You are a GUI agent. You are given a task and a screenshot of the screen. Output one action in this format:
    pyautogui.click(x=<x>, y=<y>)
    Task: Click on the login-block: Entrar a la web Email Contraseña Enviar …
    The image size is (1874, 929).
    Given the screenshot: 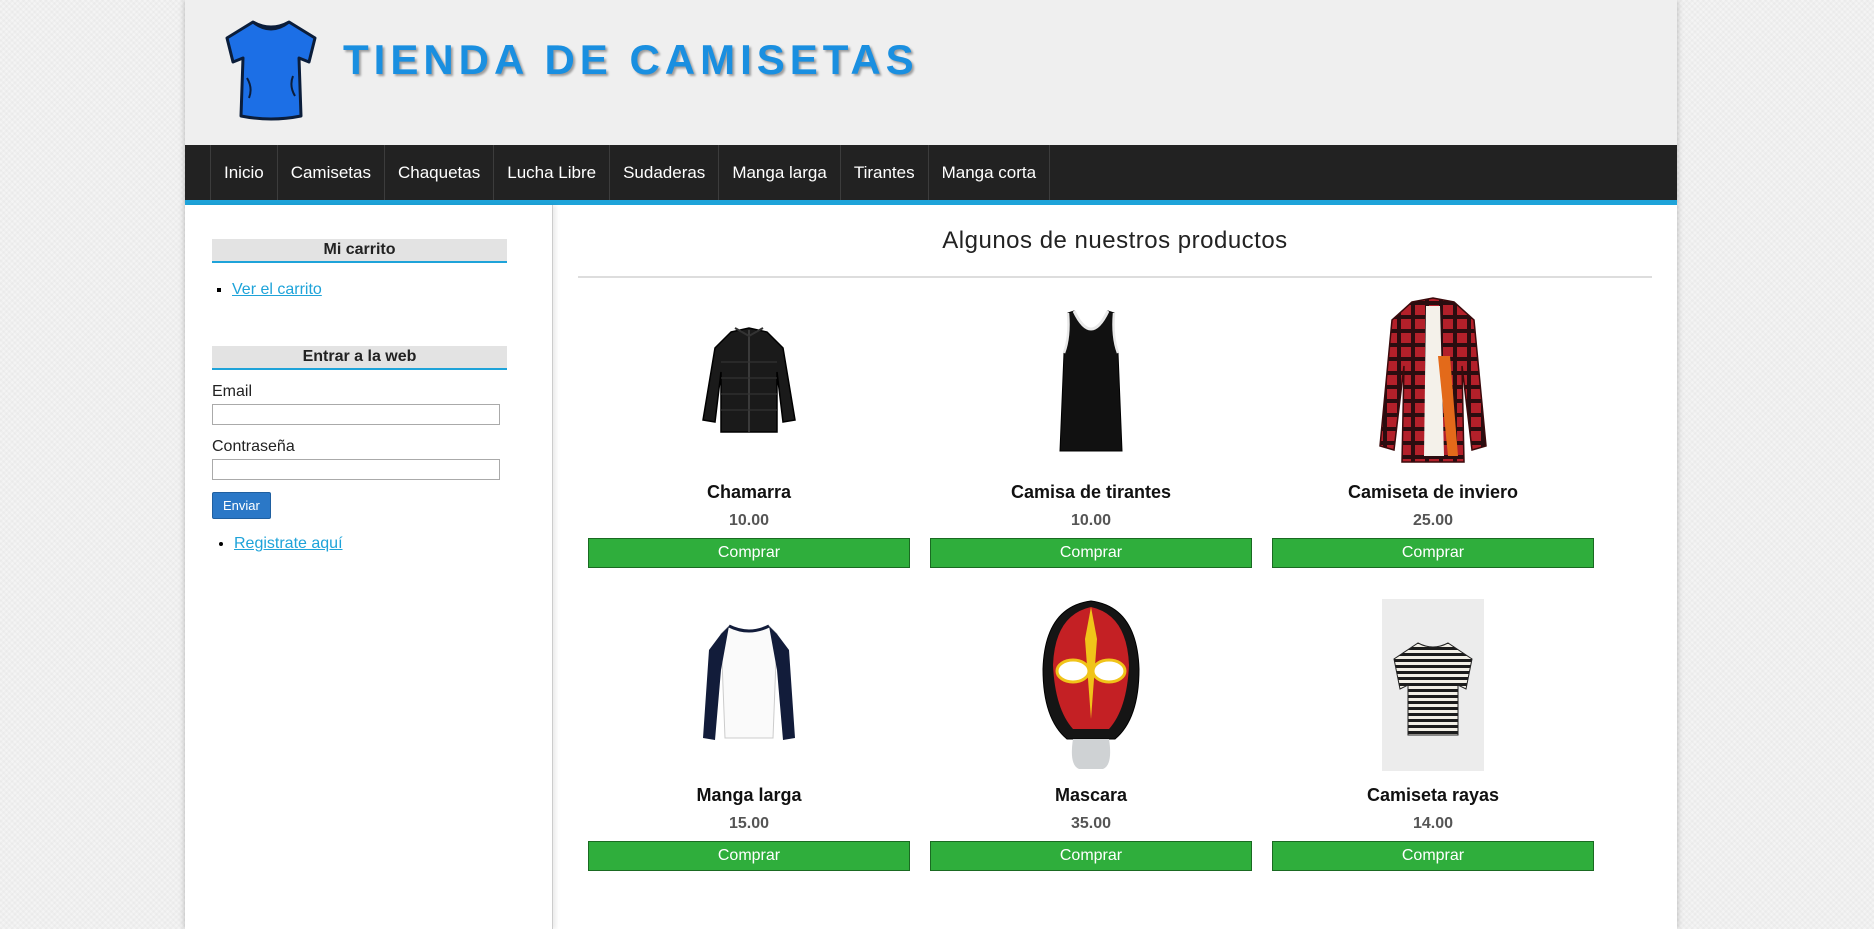 What is the action you would take?
    pyautogui.click(x=359, y=449)
    